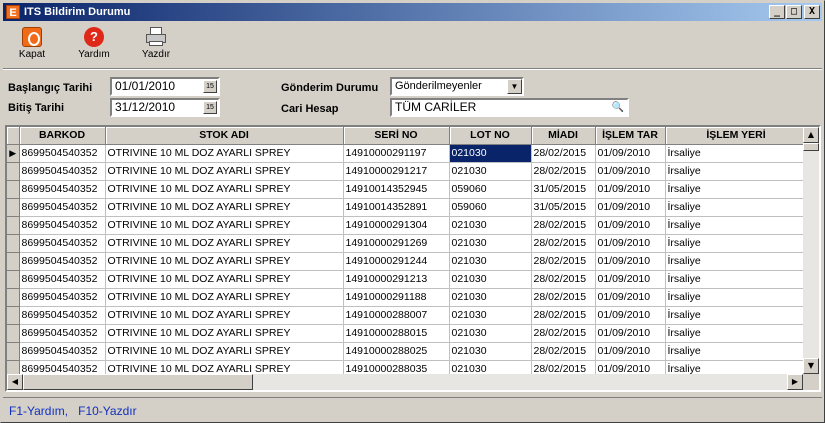 The image size is (825, 423). Describe the element at coordinates (396, 261) in the screenshot. I see `table-cell: 14910000291244` at that location.